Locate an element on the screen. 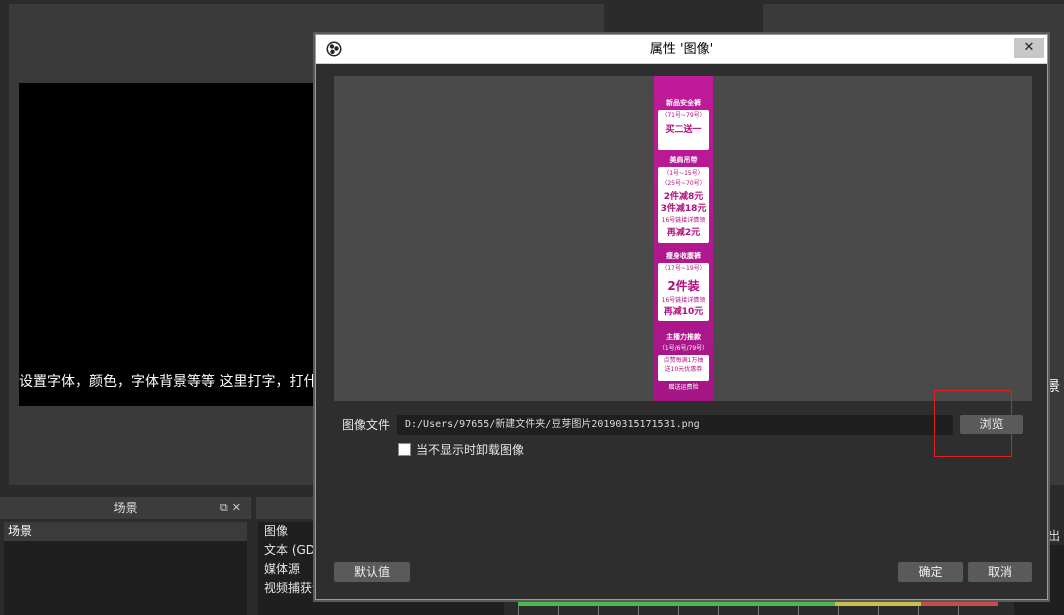 The width and height of the screenshot is (1064, 615). promo-text: 再减2元 is located at coordinates (683, 233).